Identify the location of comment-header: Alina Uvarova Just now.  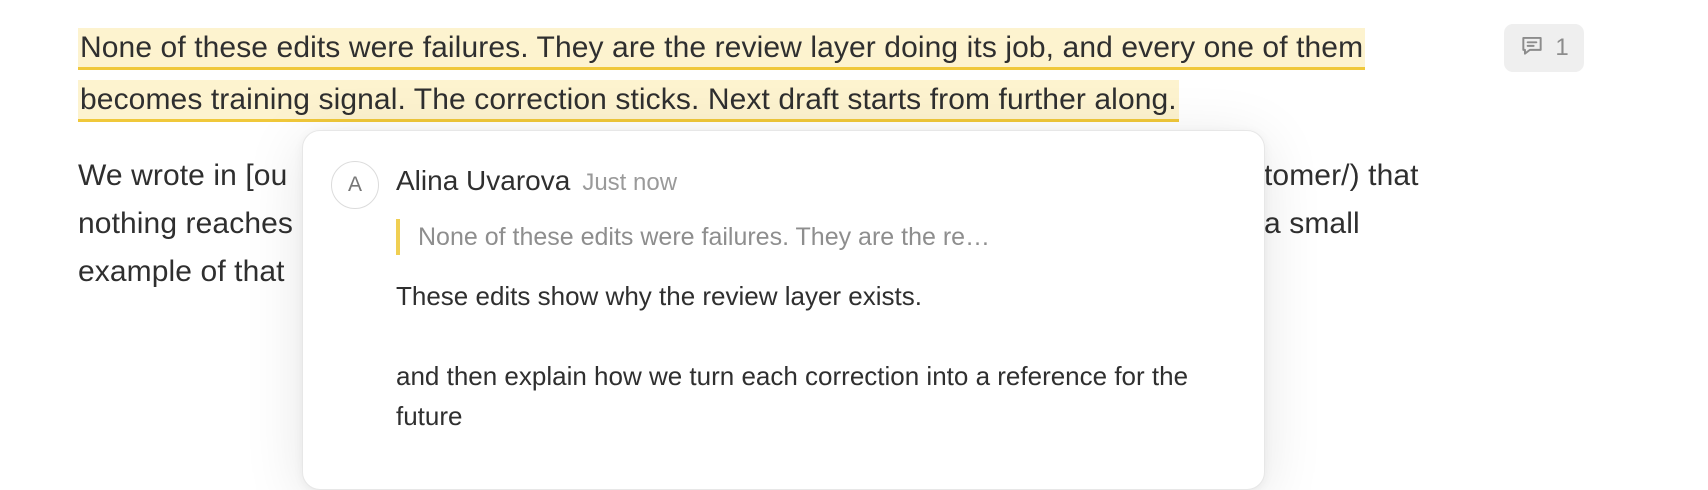
(536, 181).